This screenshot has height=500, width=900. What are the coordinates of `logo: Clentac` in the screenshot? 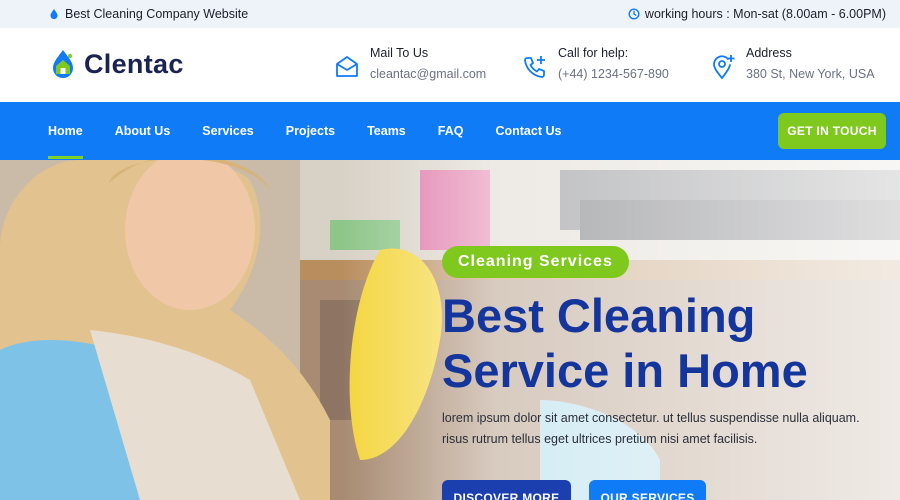 It's located at (116, 64).